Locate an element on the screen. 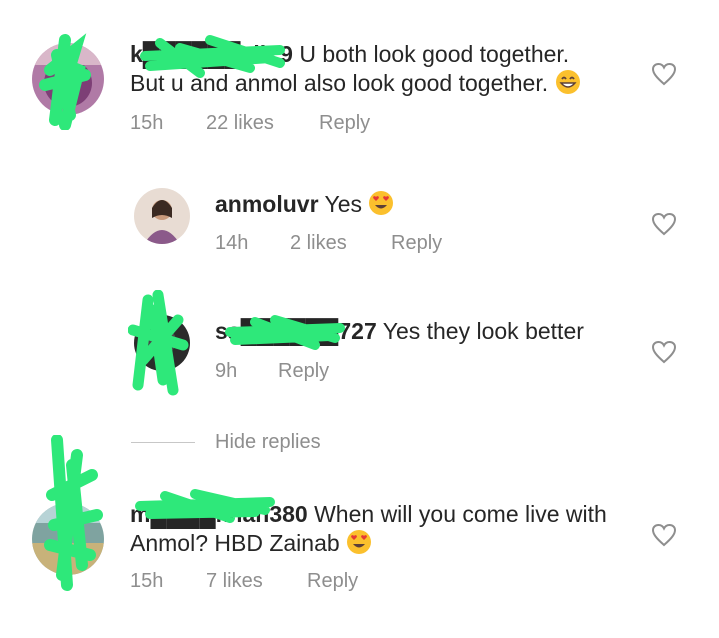 The height and width of the screenshot is (638, 719). comment-body-line-1: U both look good together. is located at coordinates (434, 54).